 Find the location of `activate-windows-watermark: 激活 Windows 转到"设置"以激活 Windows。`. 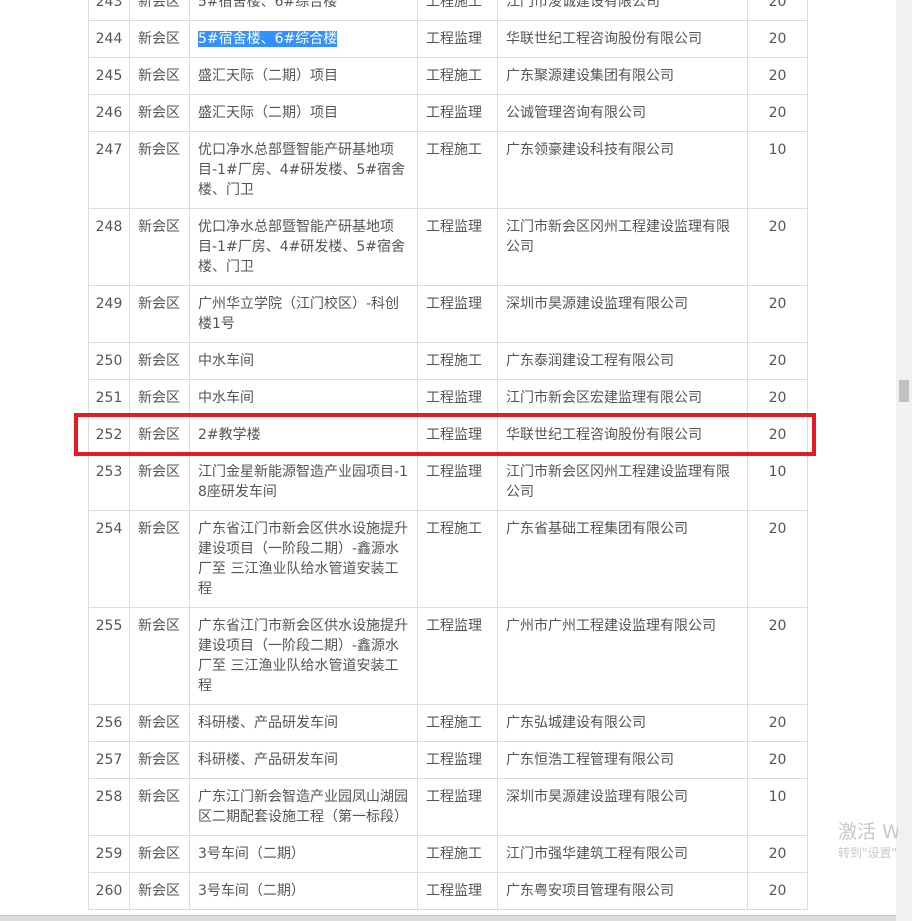

activate-windows-watermark: 激活 Windows 转到"设置"以激活 Windows。 is located at coordinates (868, 841).